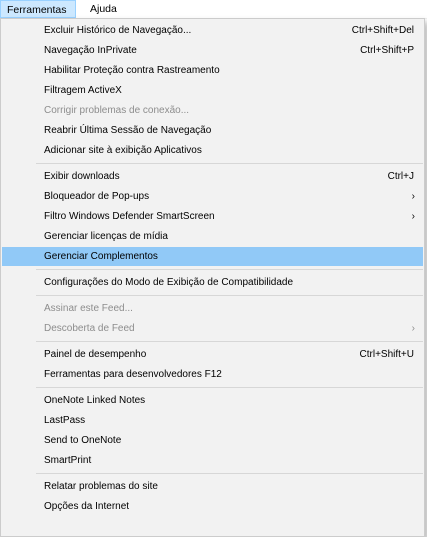  Describe the element at coordinates (123, 150) in the screenshot. I see `menu-item-label: Adicionar site à exibição Aplicativos` at that location.